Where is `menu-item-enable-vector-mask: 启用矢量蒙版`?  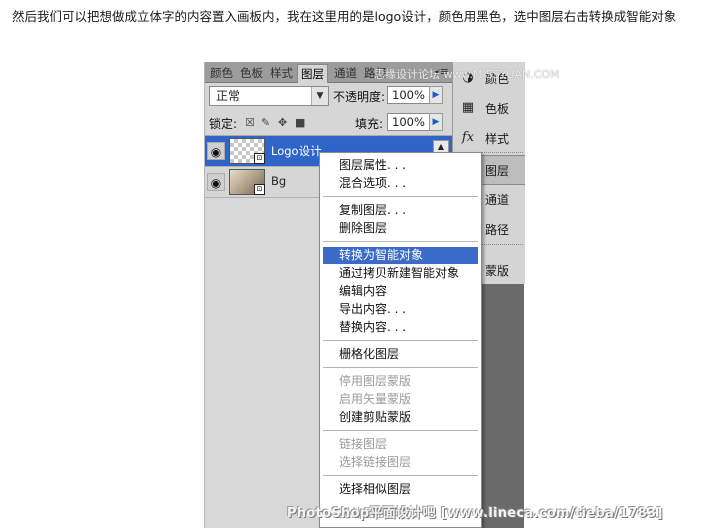 menu-item-enable-vector-mask: 启用矢量蒙版 is located at coordinates (375, 399).